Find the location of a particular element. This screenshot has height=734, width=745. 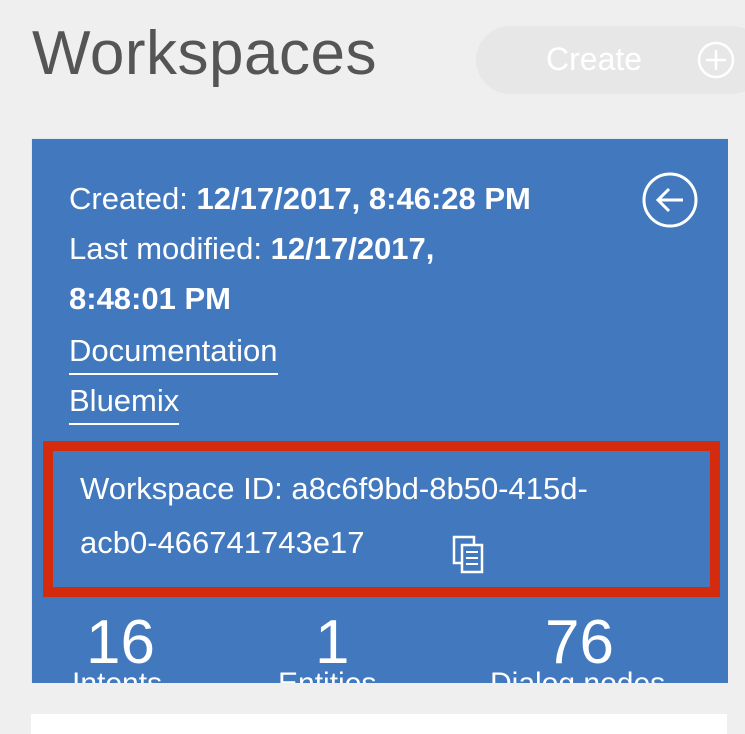

next-workspace-card is located at coordinates (379, 724).